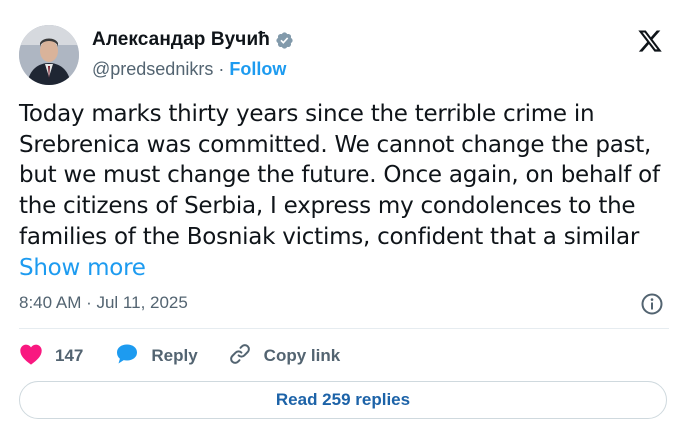  Describe the element at coordinates (181, 40) in the screenshot. I see `author-display-name: Александар Вучић` at that location.